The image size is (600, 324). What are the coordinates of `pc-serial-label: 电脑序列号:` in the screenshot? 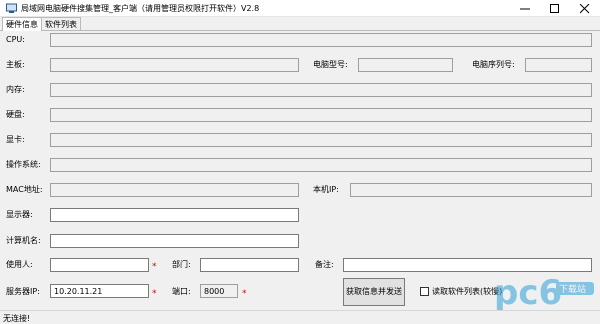 It's located at (493, 64).